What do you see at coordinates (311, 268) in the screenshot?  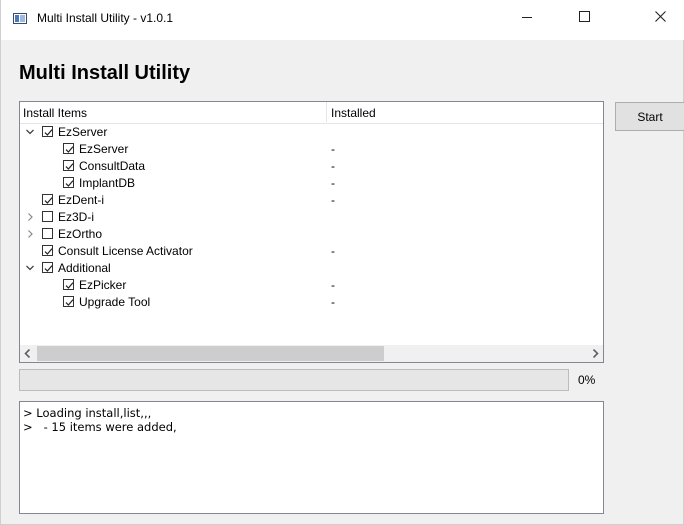 I see `tree-row: Additional` at bounding box center [311, 268].